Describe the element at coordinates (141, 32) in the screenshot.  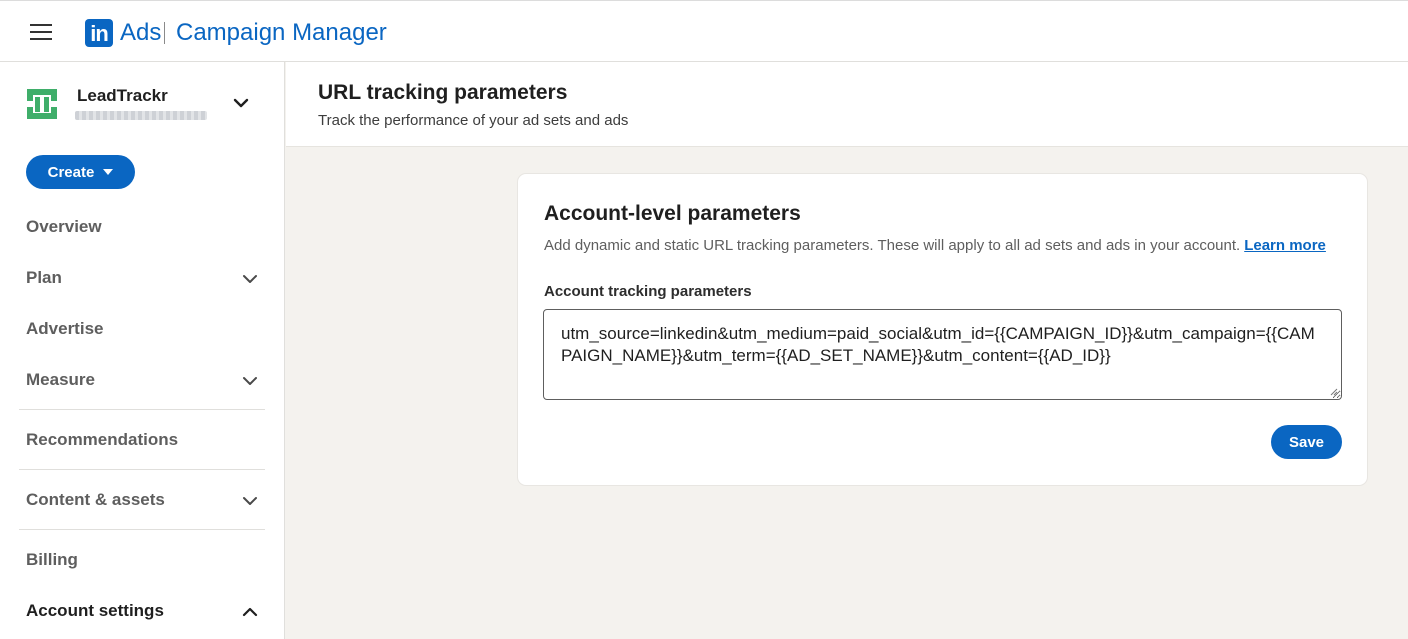
I see `brand-product: Ads` at that location.